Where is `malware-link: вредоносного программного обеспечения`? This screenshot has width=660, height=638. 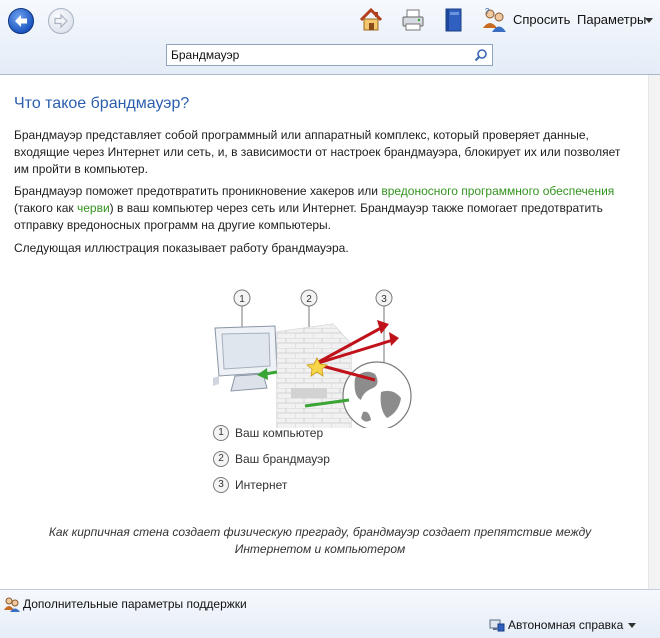
malware-link: вредоносного программного обеспечения is located at coordinates (497, 191).